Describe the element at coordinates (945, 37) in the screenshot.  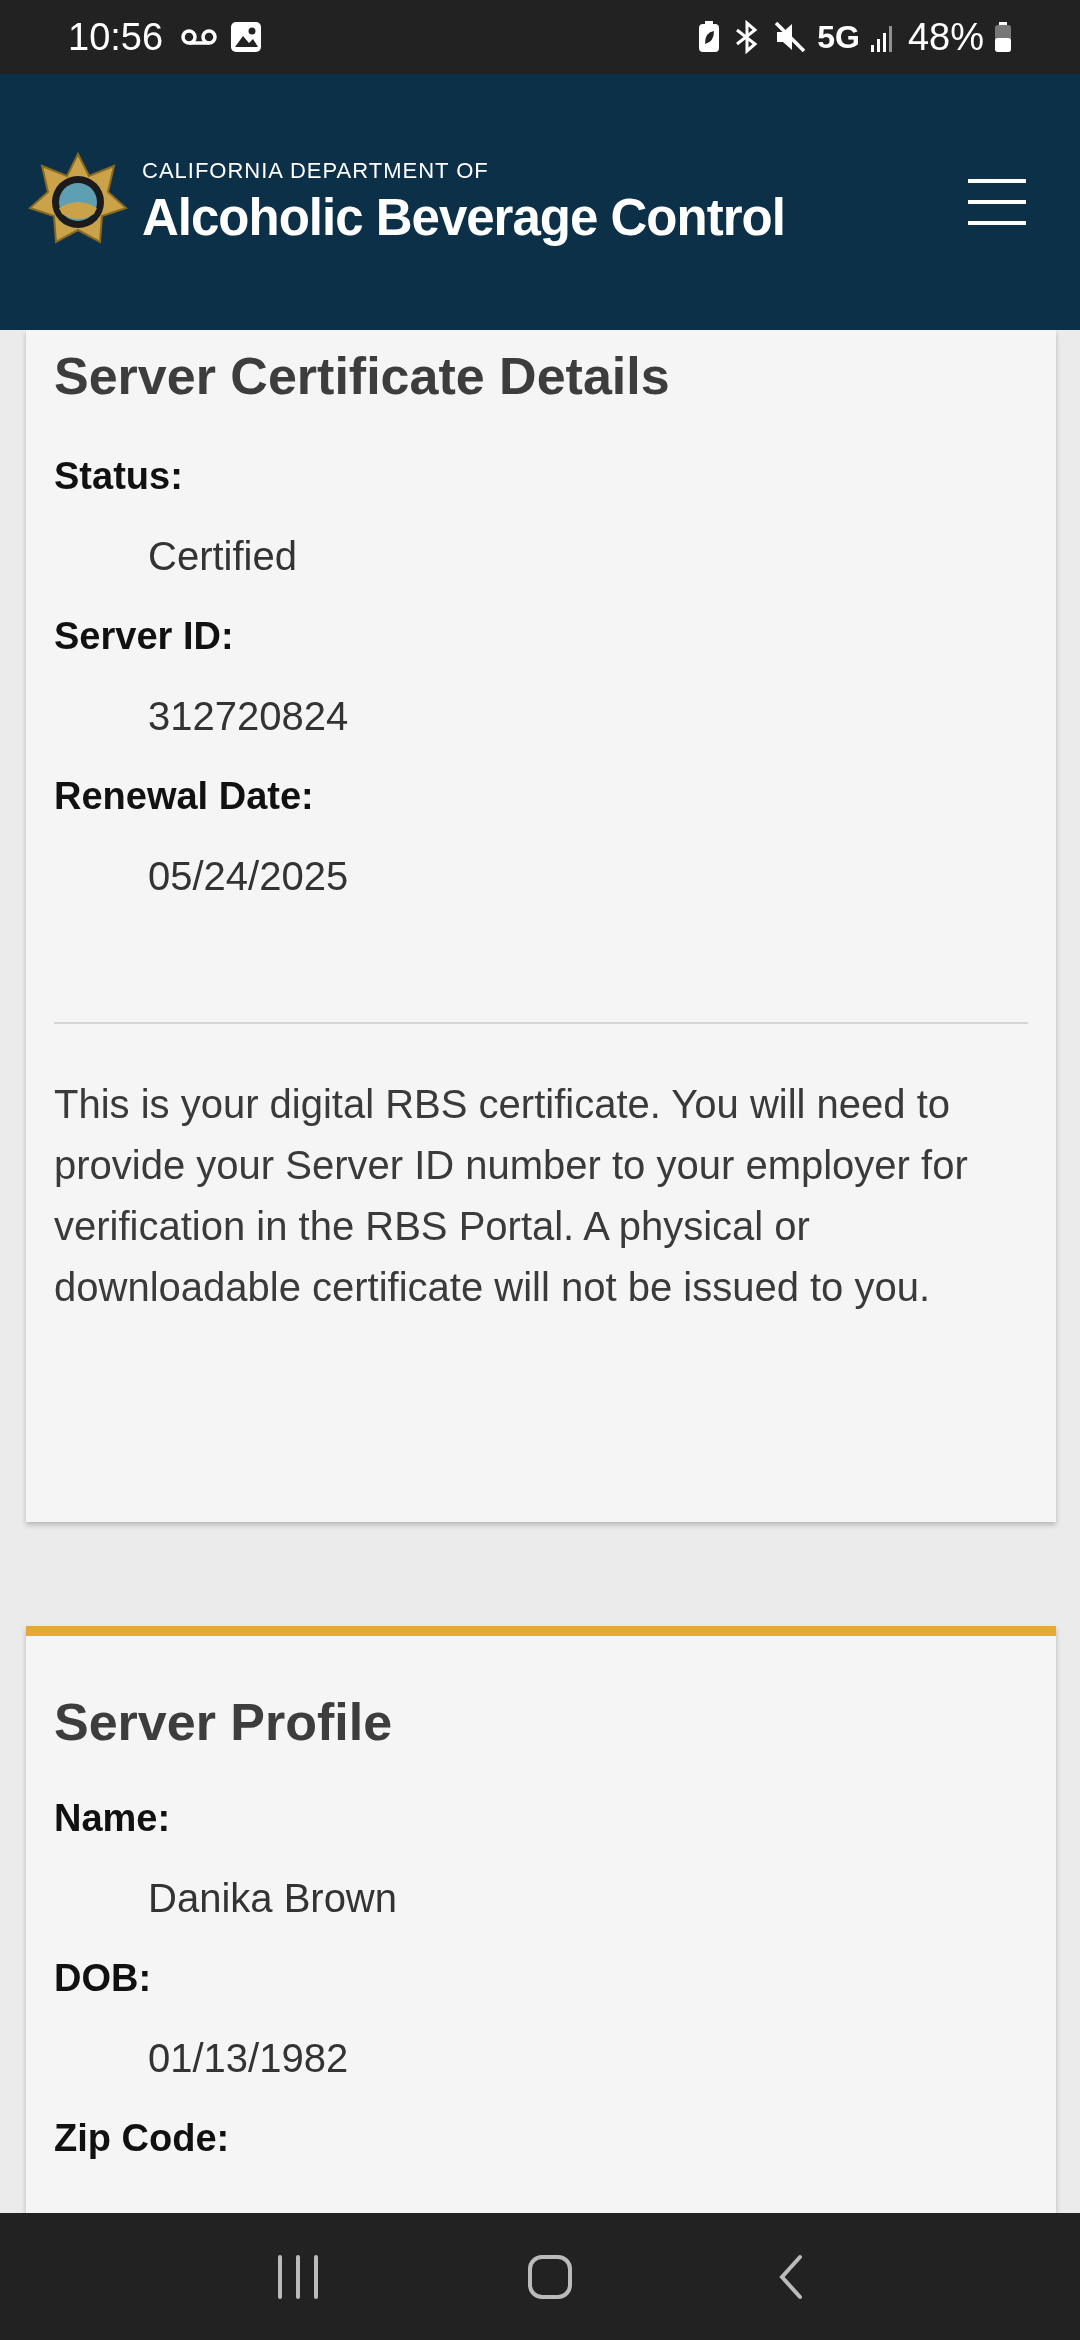
I see `battery-percent: 48%` at that location.